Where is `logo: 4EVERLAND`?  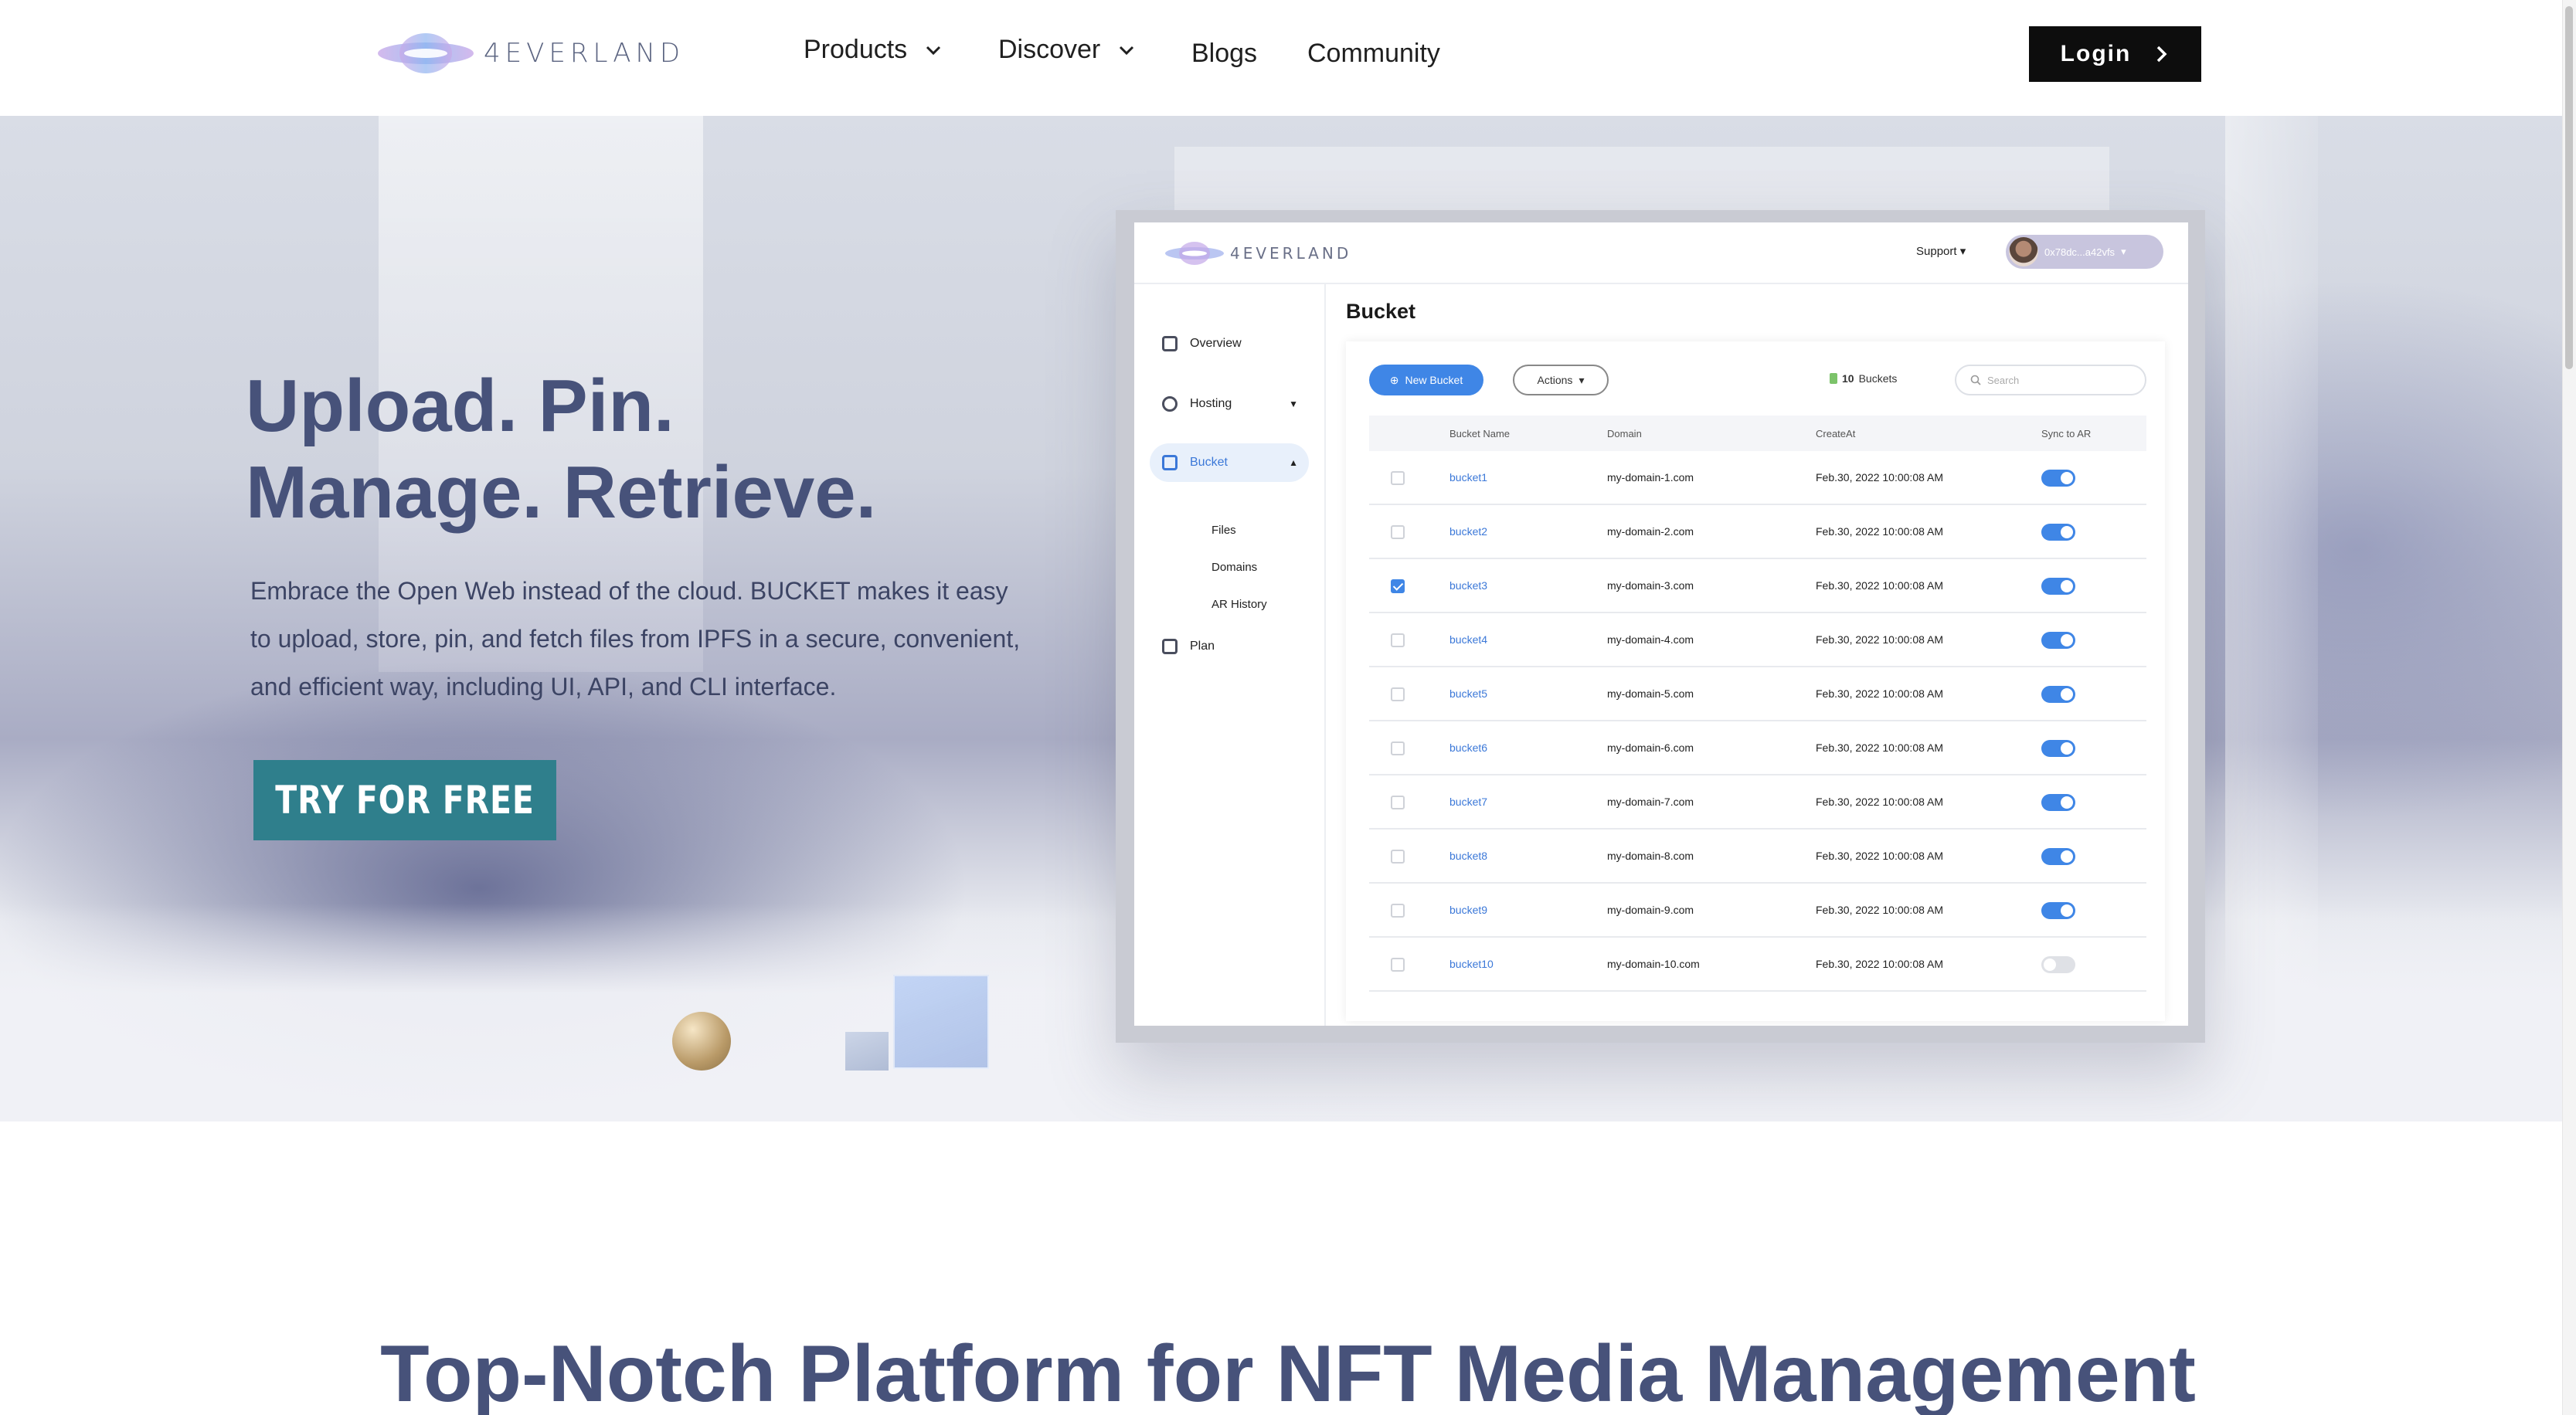
logo: 4EVERLAND is located at coordinates (530, 53).